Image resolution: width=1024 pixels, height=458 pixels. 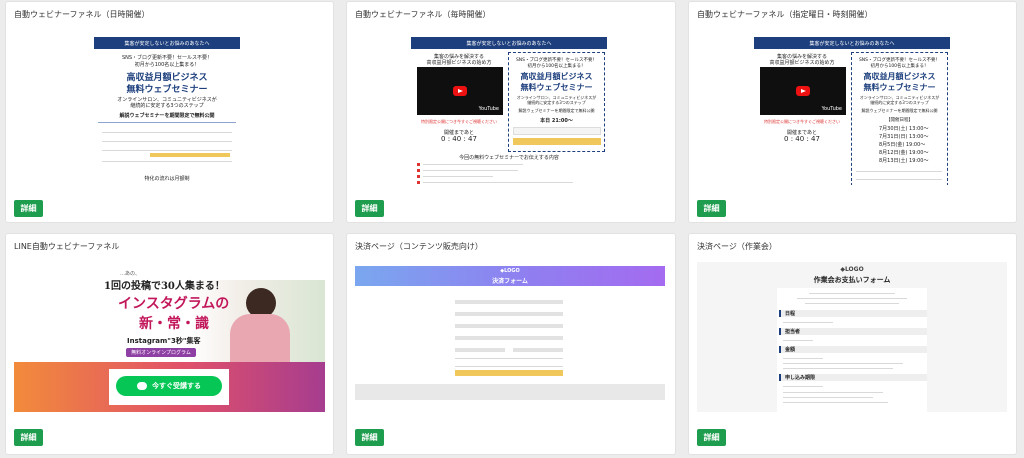 What do you see at coordinates (176, 386) in the screenshot?
I see `cta-label: 今すぐ受講する` at bounding box center [176, 386].